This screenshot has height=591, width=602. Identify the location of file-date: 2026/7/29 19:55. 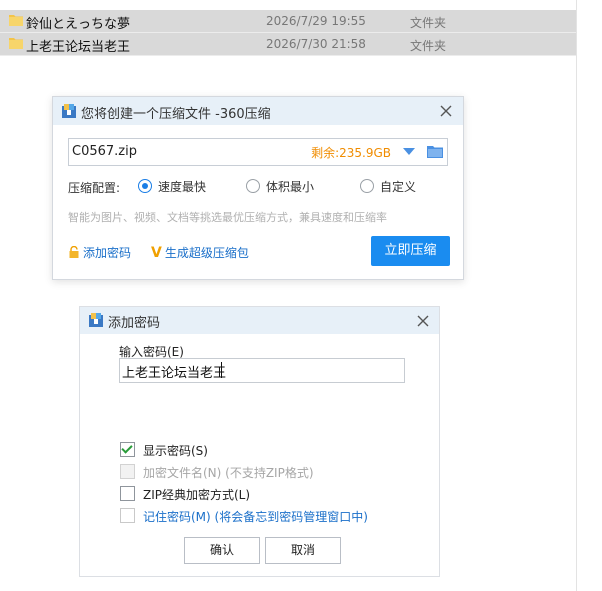
(316, 21).